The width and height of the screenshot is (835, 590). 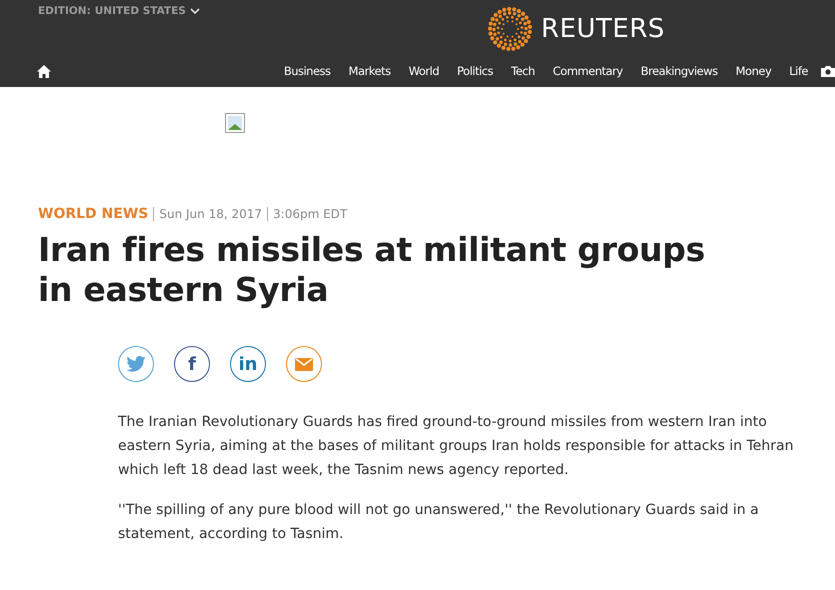 What do you see at coordinates (195, 11) in the screenshot?
I see `chevron-icon` at bounding box center [195, 11].